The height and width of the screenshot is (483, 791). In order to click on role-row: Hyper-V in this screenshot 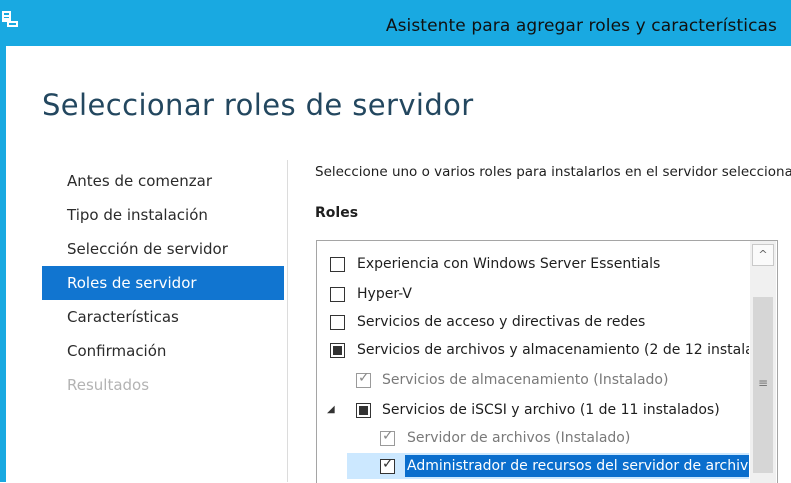, I will do `click(533, 294)`.